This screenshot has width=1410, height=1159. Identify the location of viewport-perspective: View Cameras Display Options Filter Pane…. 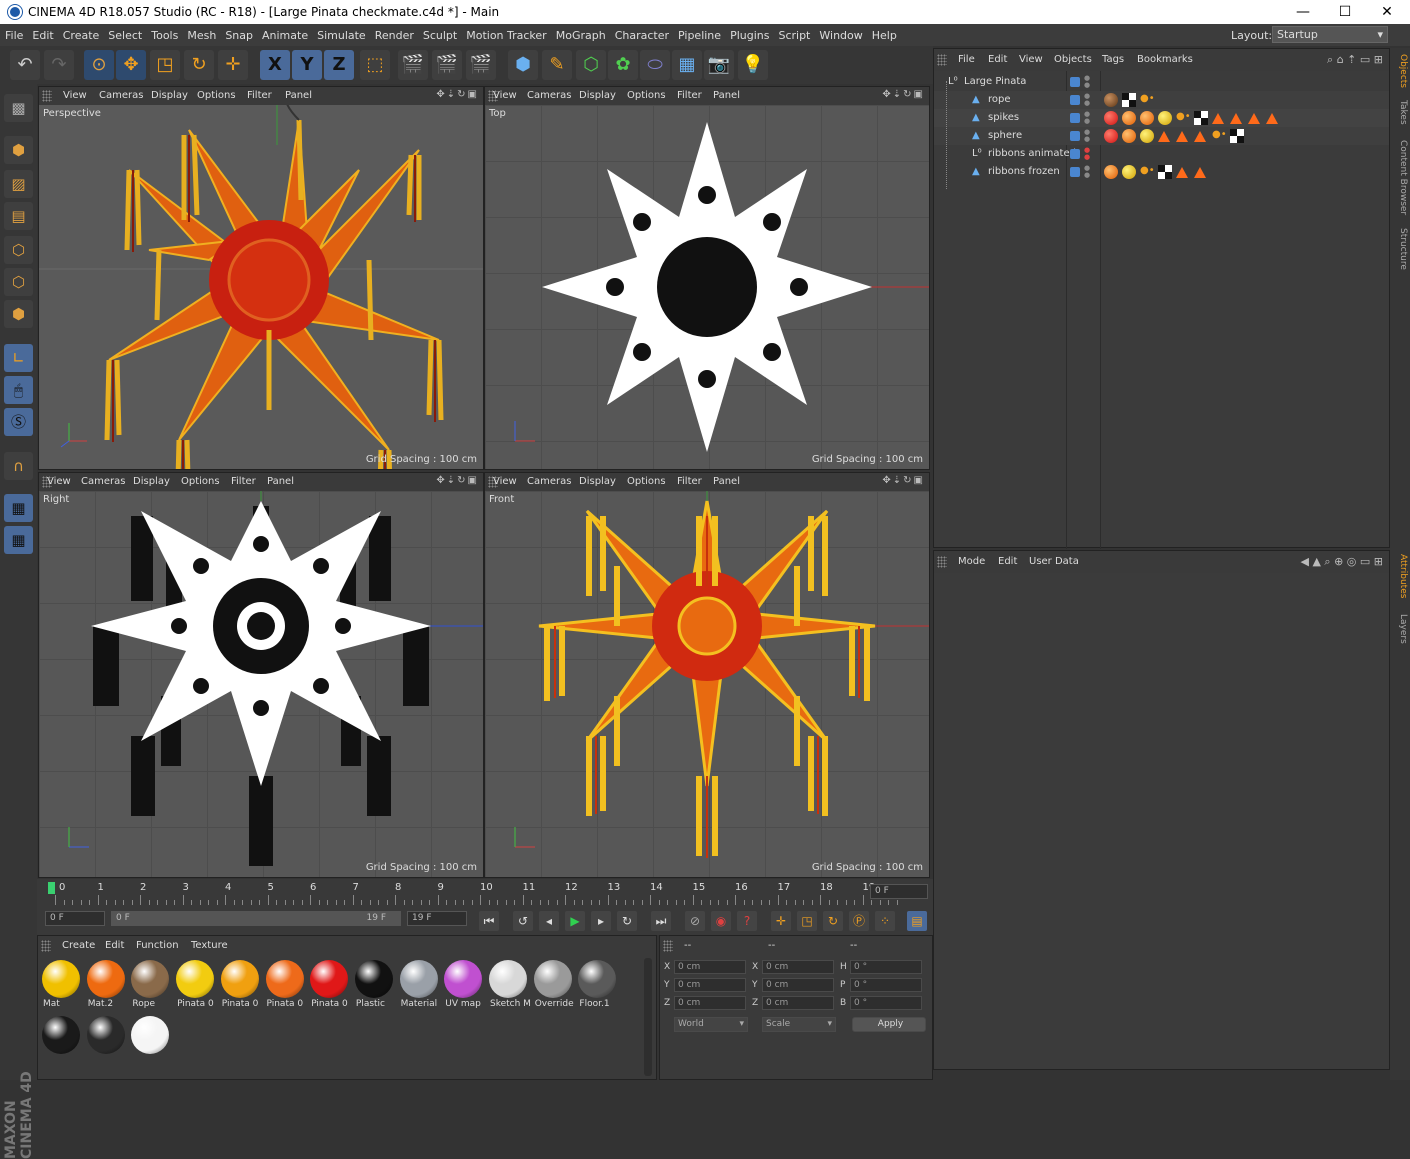
(261, 278).